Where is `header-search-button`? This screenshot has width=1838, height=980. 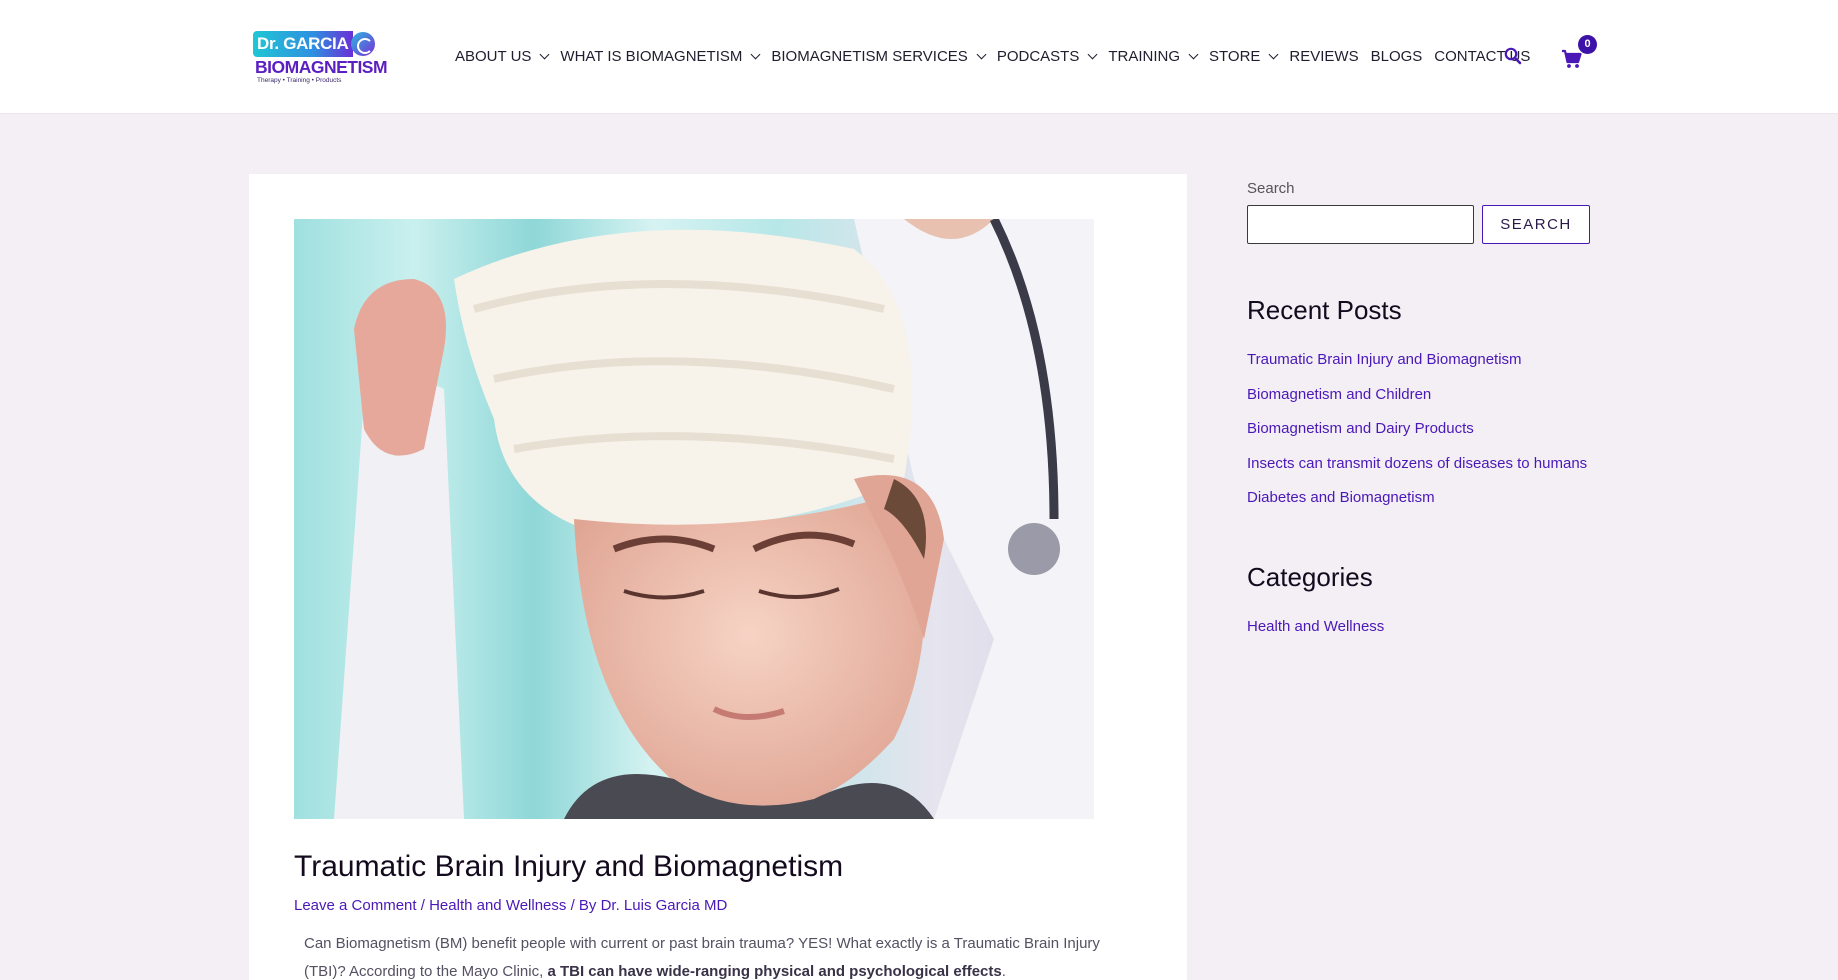 header-search-button is located at coordinates (1513, 56).